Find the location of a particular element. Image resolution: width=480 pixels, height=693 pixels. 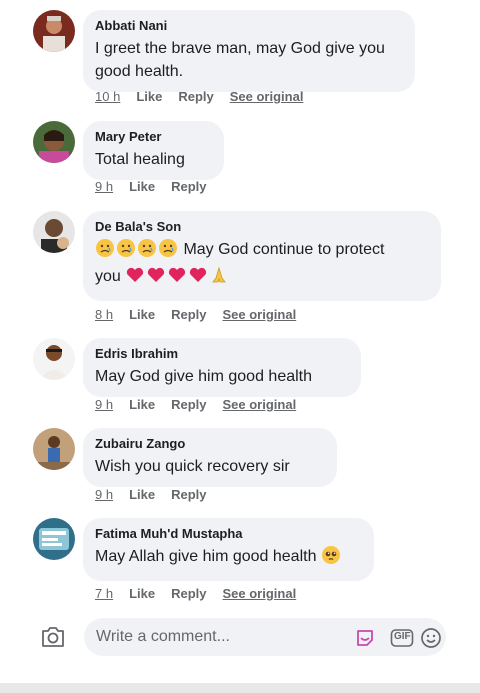

comment-text: good health. is located at coordinates (139, 71).